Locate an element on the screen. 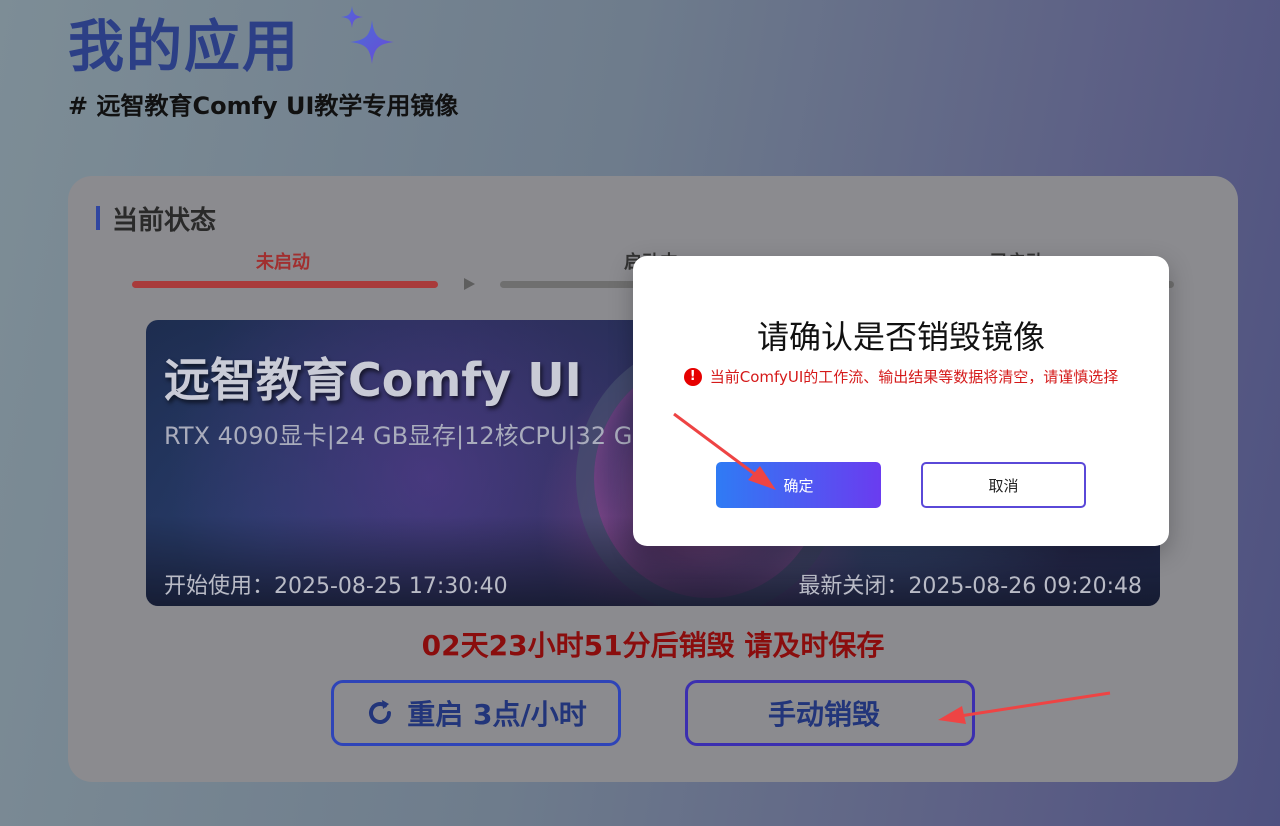 This screenshot has width=1280, height=826. section-title: 当前状态 is located at coordinates (156, 218).